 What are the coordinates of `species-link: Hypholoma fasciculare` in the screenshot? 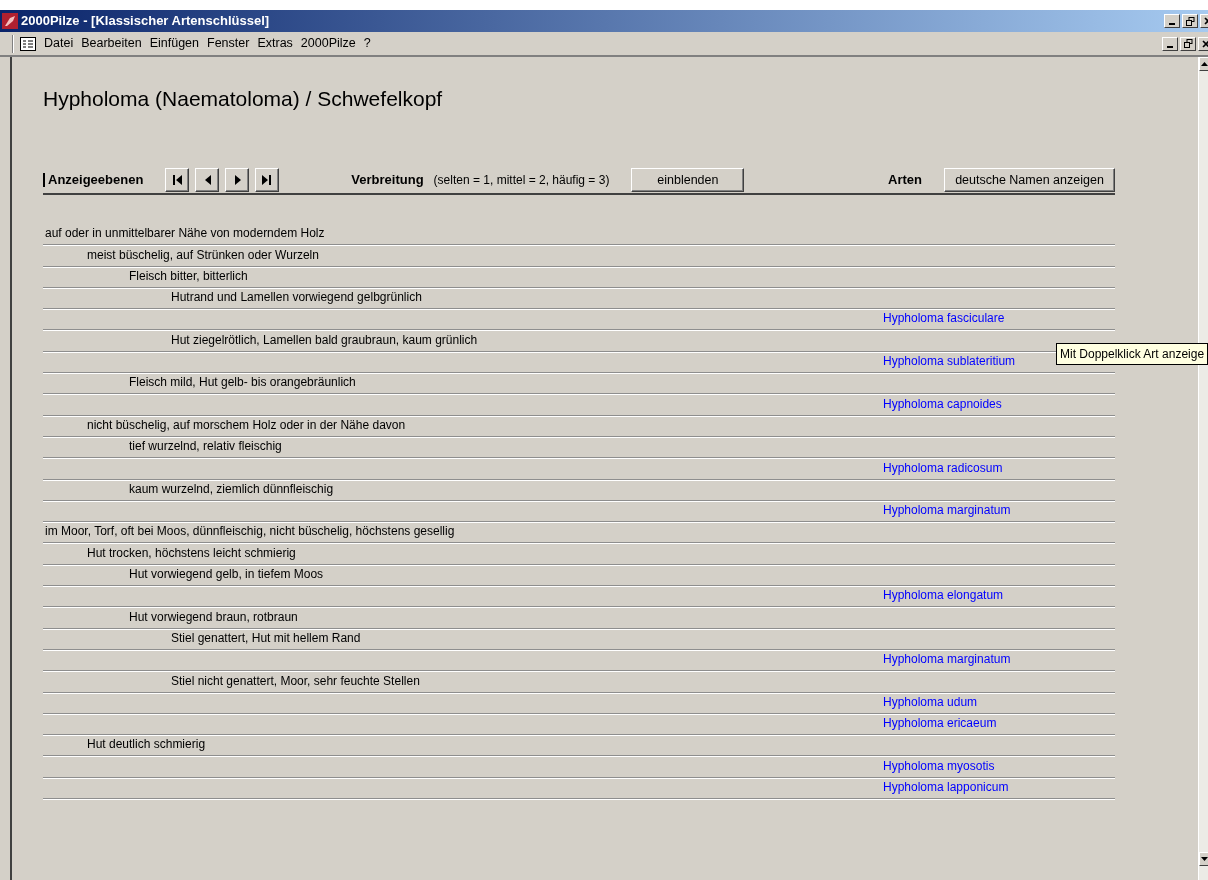 It's located at (944, 318).